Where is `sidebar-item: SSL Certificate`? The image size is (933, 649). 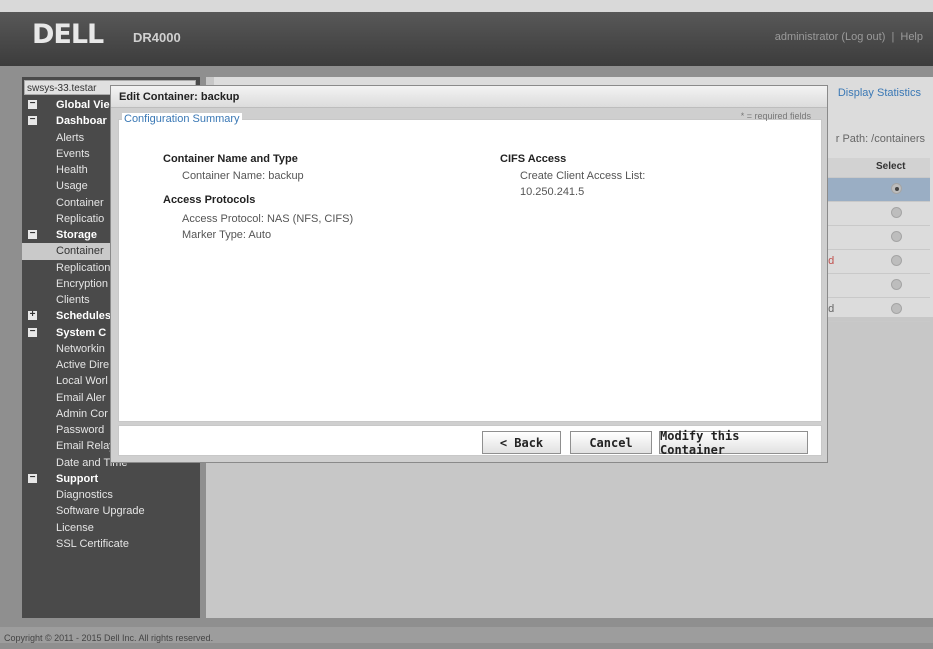 sidebar-item: SSL Certificate is located at coordinates (111, 544).